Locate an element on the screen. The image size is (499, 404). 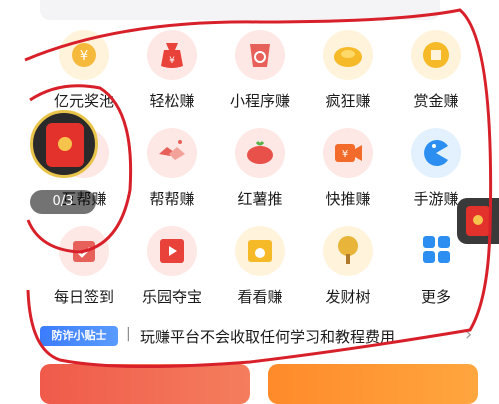
grid-item-sweet-potato: 红薯推 is located at coordinates (260, 173).